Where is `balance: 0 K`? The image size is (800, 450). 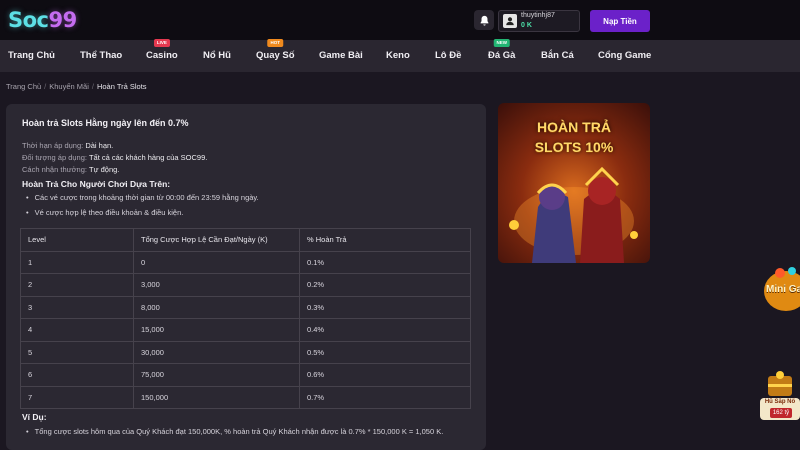 balance: 0 K is located at coordinates (526, 25).